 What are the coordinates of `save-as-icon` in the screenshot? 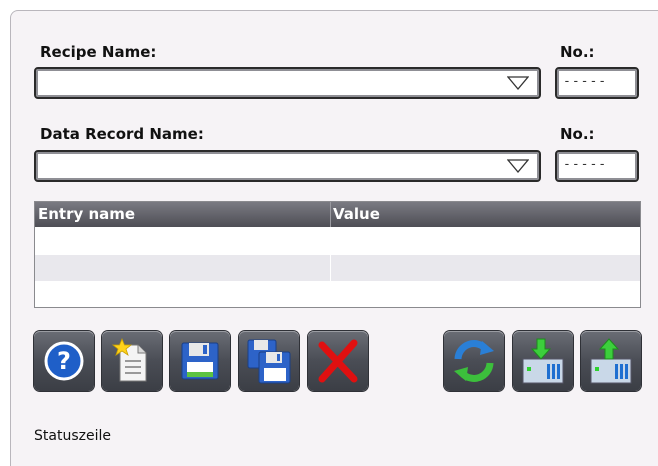 It's located at (269, 361).